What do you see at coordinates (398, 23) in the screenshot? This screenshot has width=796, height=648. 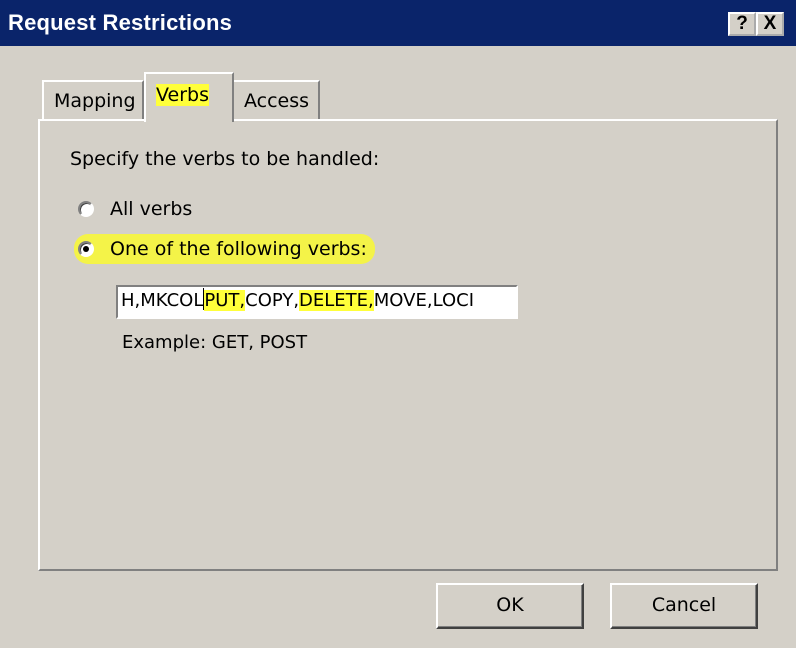 I see `title-bar: Request Restrictions ? X` at bounding box center [398, 23].